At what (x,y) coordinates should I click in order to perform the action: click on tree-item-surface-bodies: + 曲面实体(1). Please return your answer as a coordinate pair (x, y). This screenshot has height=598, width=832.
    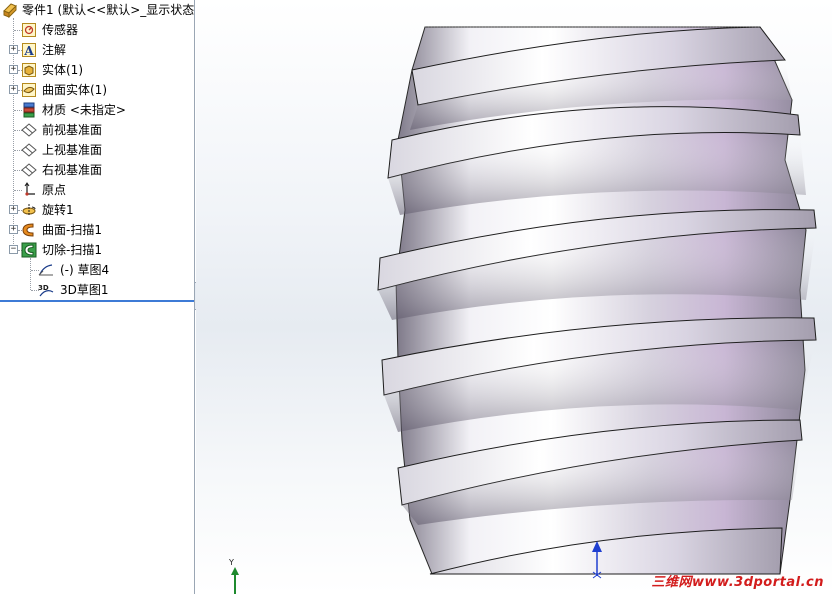
    Looking at the image, I should click on (97, 90).